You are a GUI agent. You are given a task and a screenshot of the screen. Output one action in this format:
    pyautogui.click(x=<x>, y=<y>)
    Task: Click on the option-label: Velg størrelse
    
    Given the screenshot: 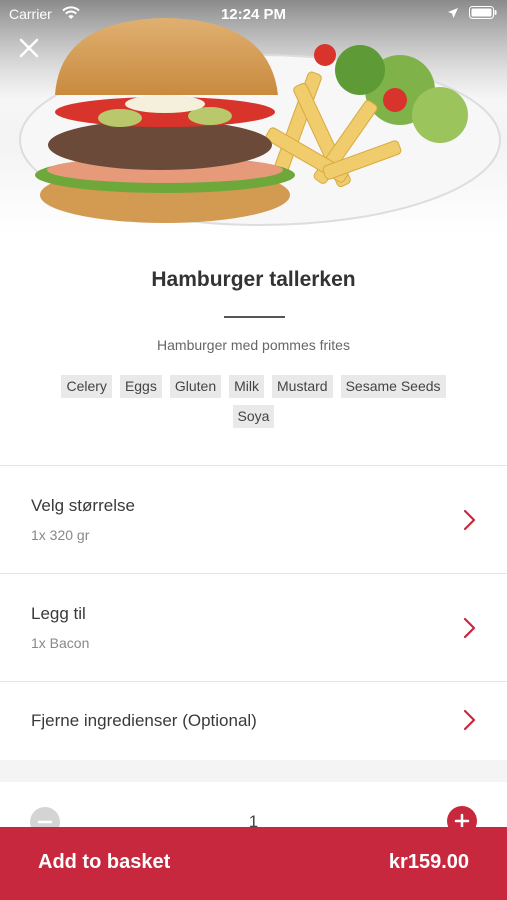 What is the action you would take?
    pyautogui.click(x=83, y=505)
    